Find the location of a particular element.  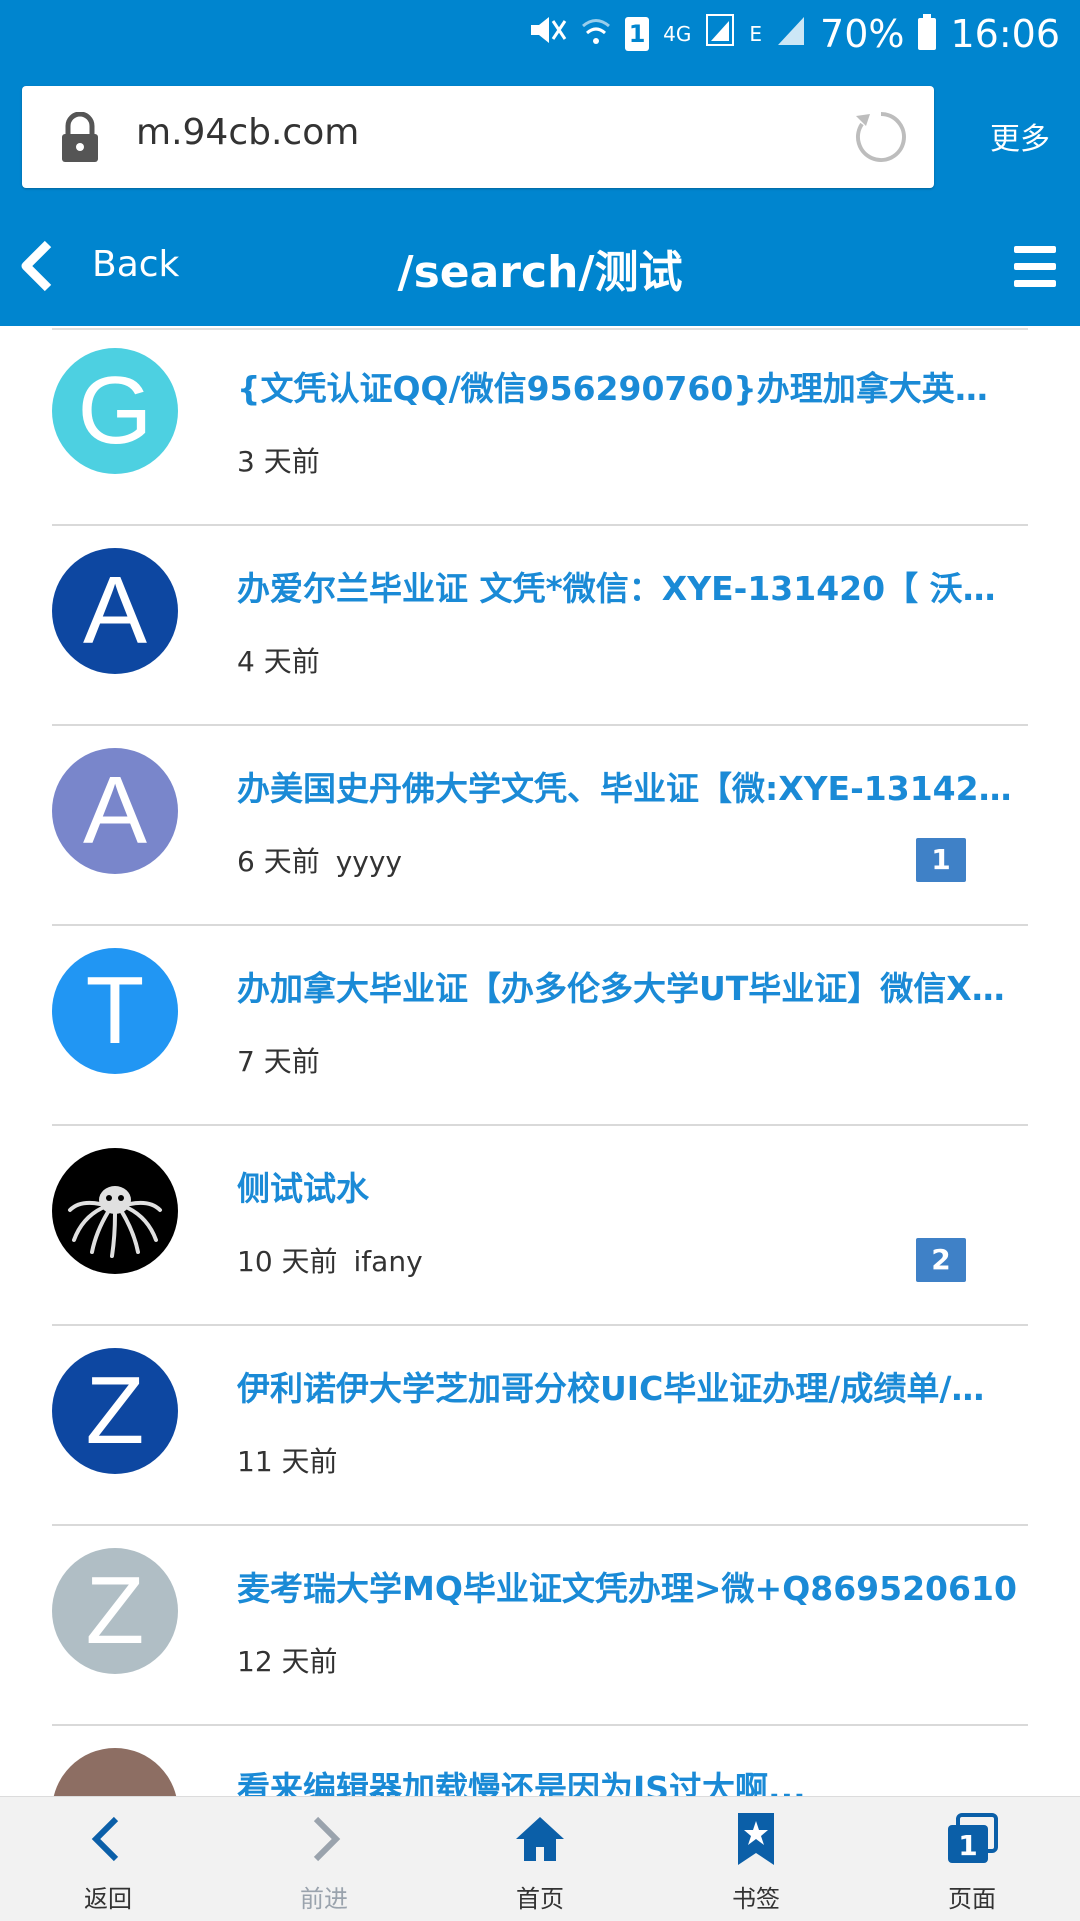

browser-toolbar: m.94cb.com 更多 is located at coordinates (540, 132).